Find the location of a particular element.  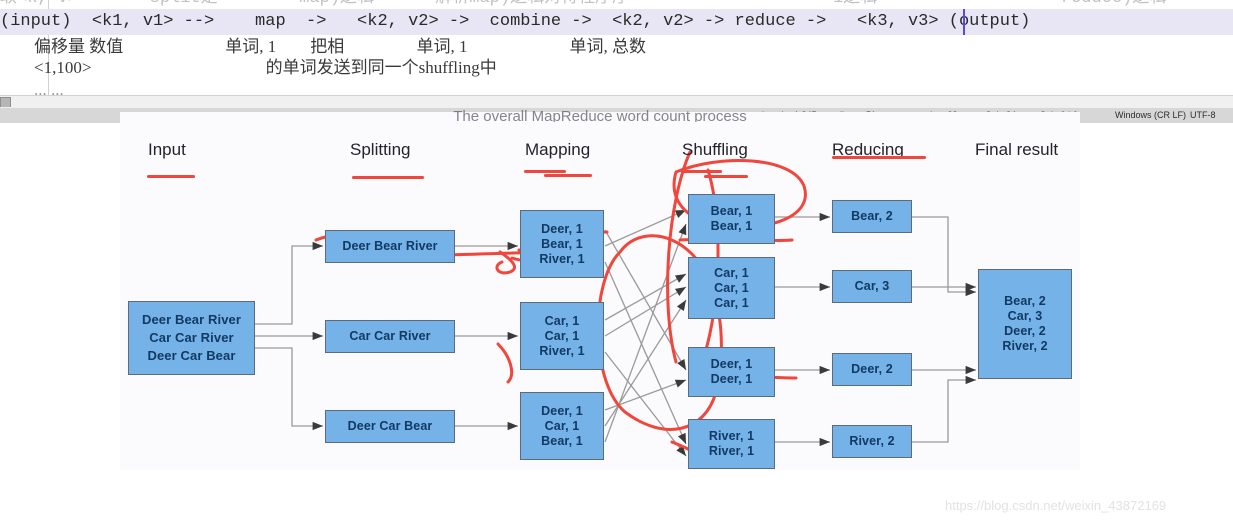

splitting-node-2: Car Car River is located at coordinates (390, 336).